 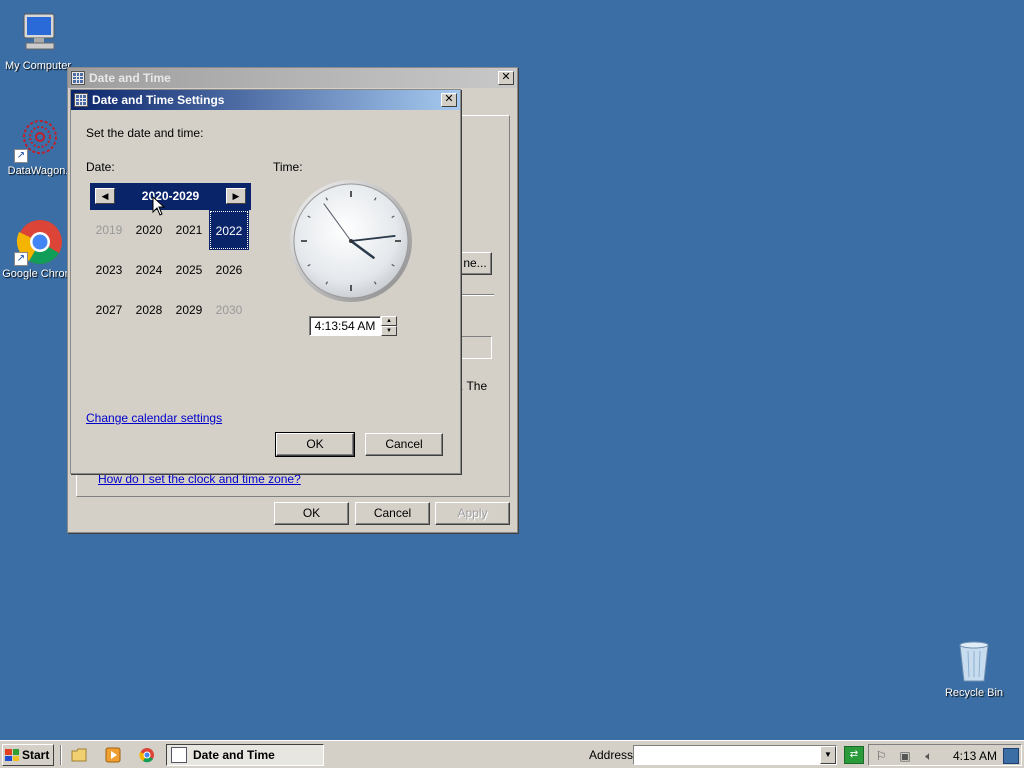 I want to click on calendar-header: ◀ 2020-2029 ▶, so click(x=170, y=196).